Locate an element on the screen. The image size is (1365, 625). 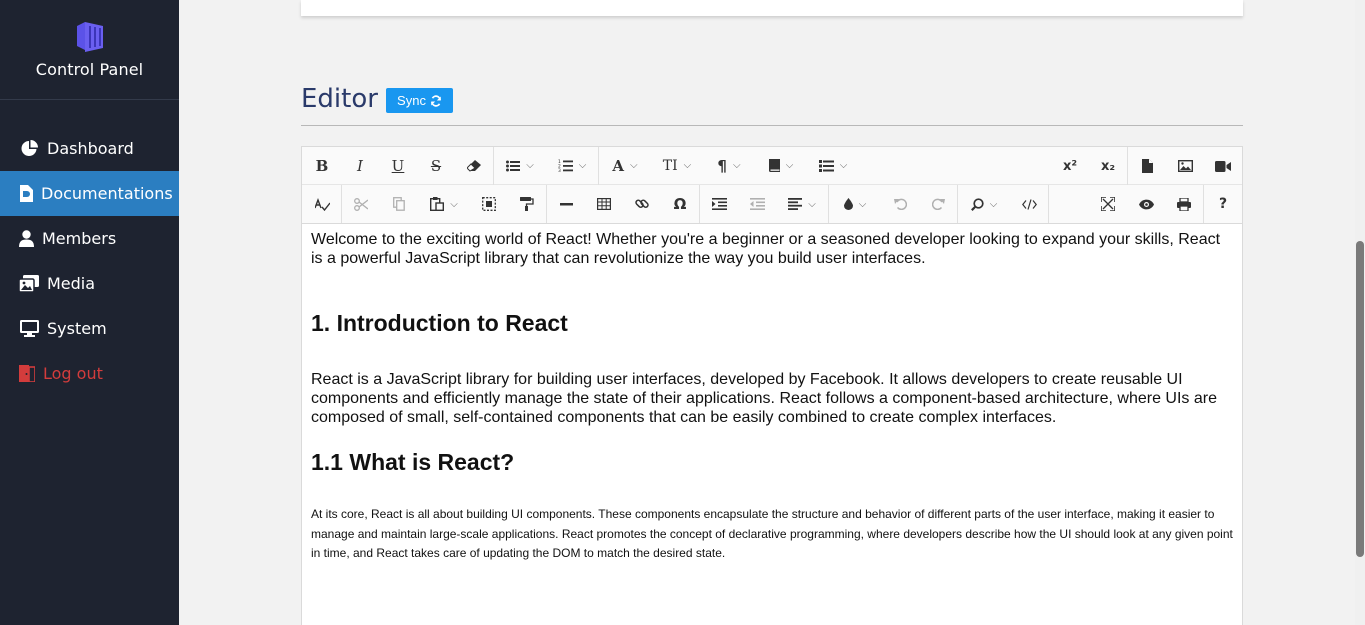
sidebar-item-label: Dashboard is located at coordinates (90, 148).